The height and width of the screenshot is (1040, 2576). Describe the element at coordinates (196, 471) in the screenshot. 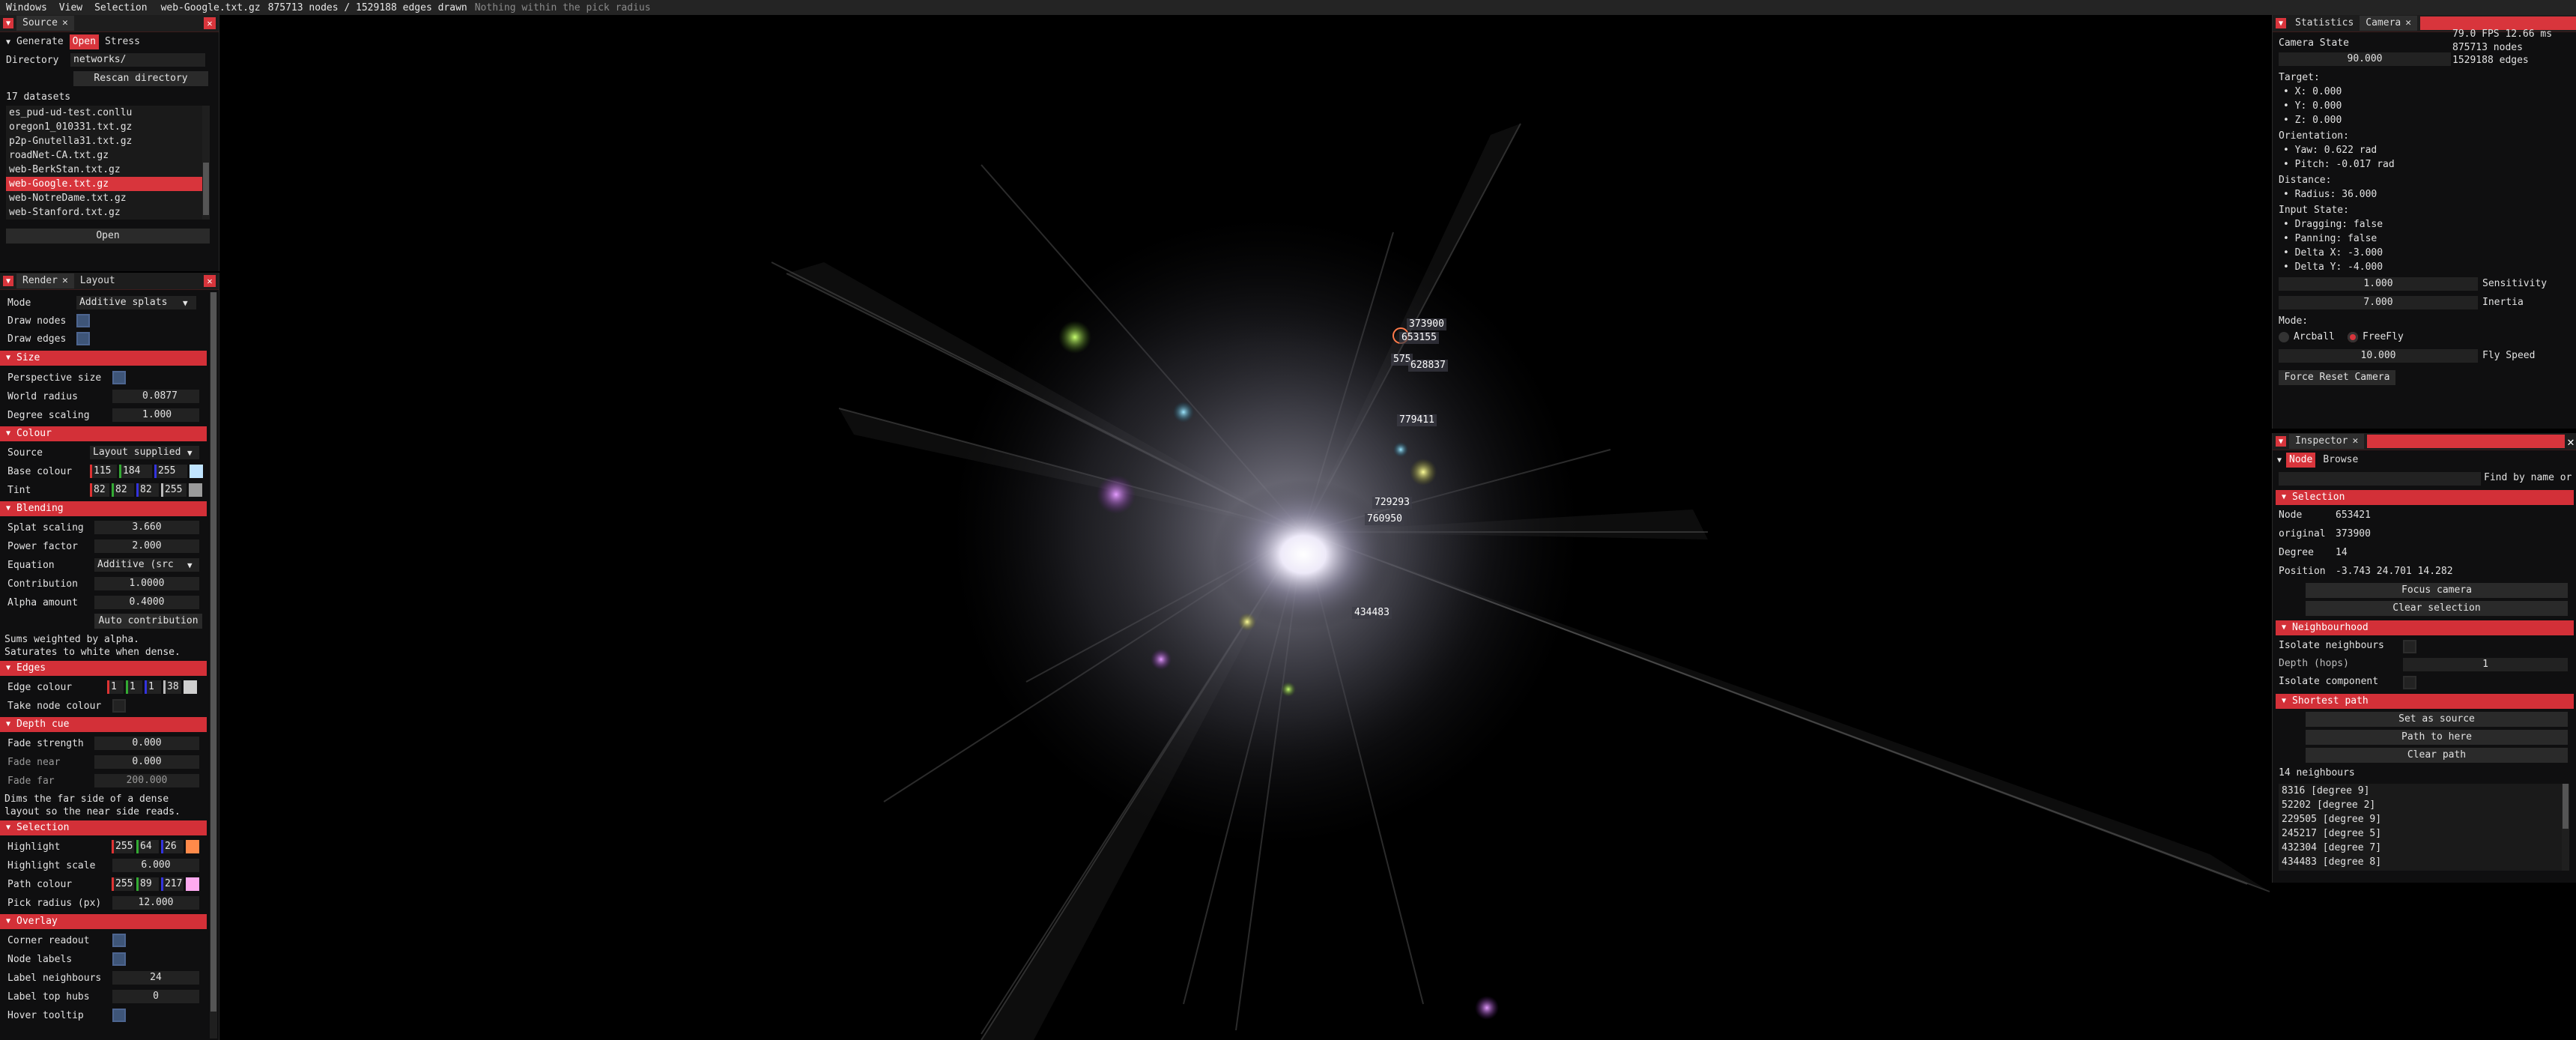

I see `base-colour-swatch` at that location.